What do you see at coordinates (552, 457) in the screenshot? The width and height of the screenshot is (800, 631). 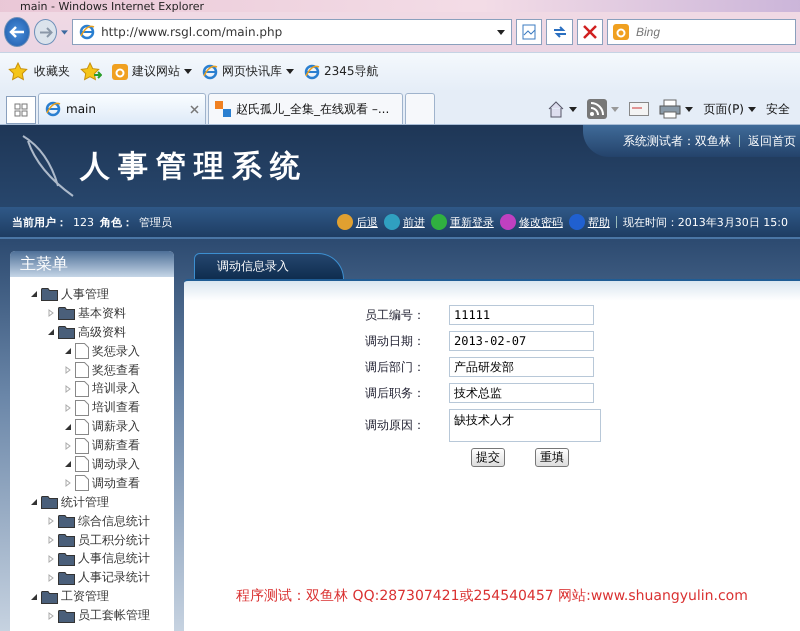 I see `form-button: 重填` at bounding box center [552, 457].